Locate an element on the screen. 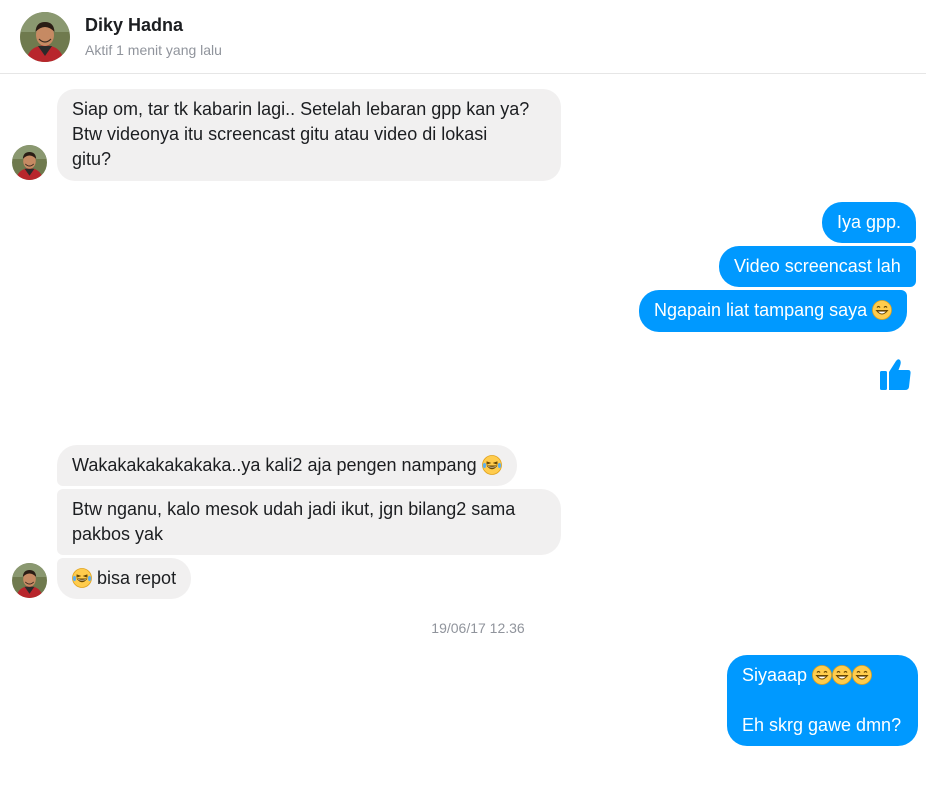 The image size is (926, 787). message-text: Iya gpp. is located at coordinates (869, 222).